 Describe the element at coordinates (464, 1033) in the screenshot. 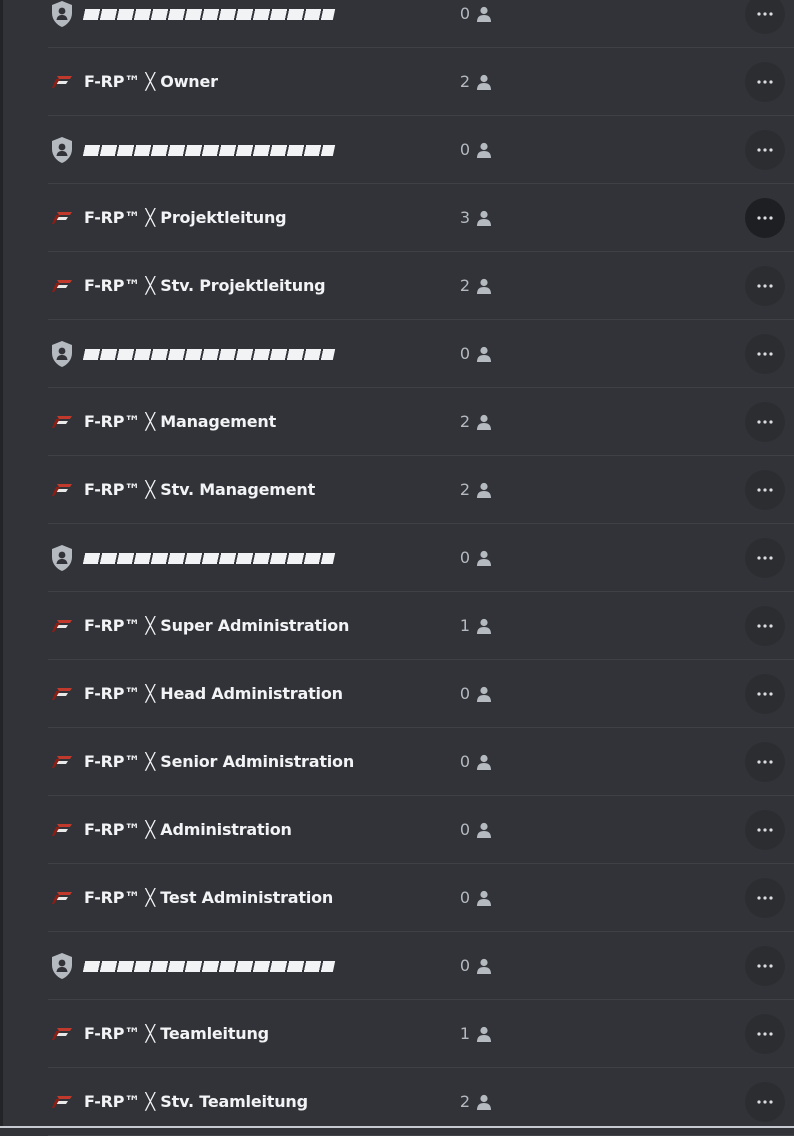

I see `member-count: 1` at that location.